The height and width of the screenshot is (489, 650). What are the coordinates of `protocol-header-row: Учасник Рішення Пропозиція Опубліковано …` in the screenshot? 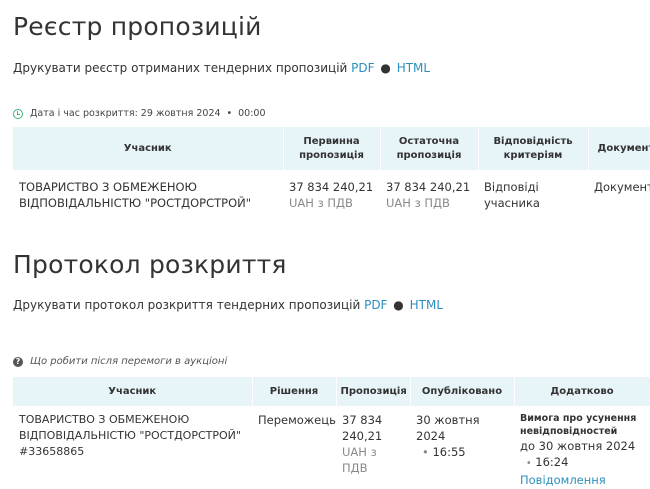 It's located at (331, 391).